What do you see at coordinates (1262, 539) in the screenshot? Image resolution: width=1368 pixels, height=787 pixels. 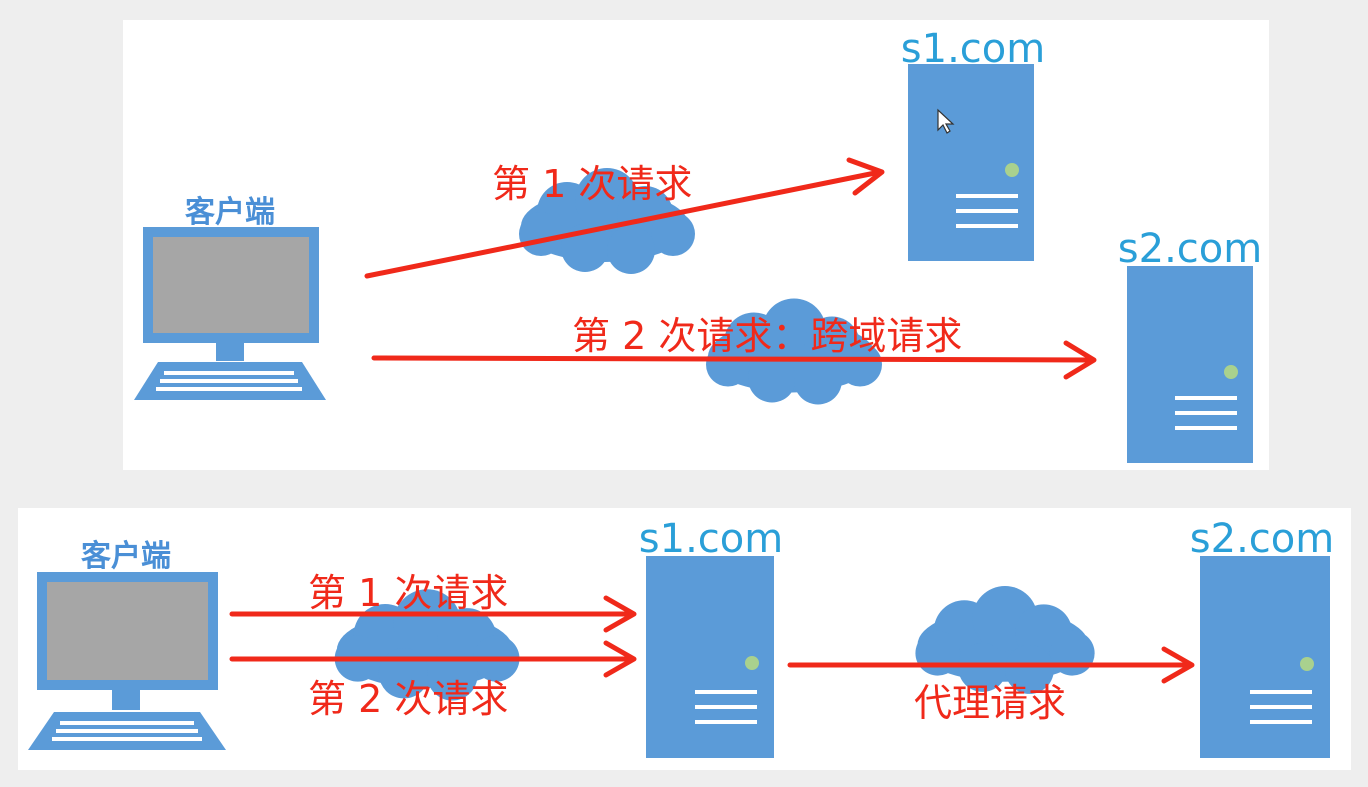 I see `bottom-server2-label: s2.com` at bounding box center [1262, 539].